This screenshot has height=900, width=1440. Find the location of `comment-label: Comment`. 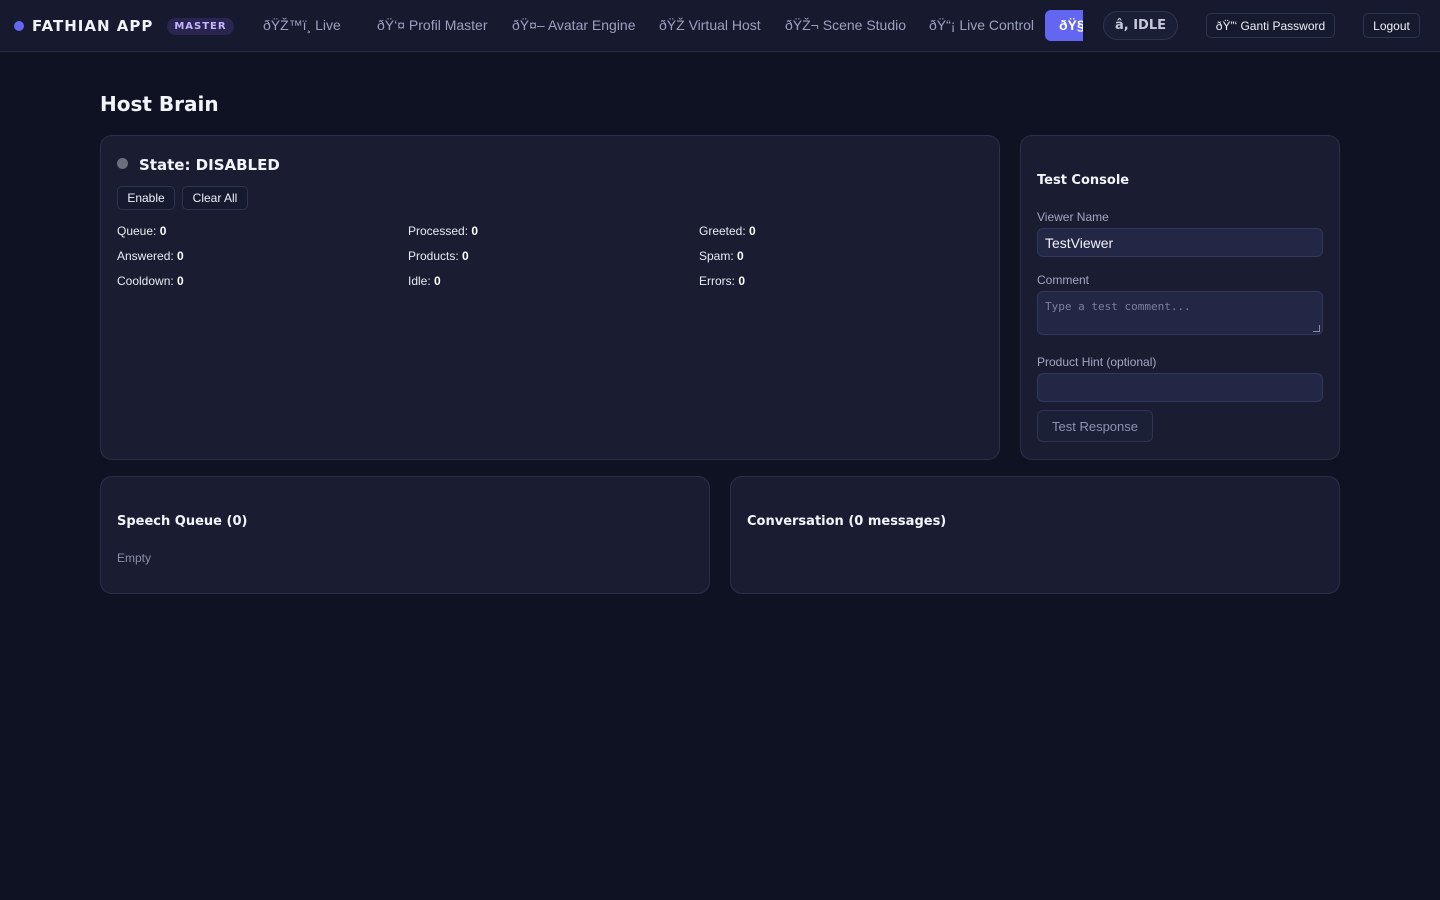

comment-label: Comment is located at coordinates (1063, 280).